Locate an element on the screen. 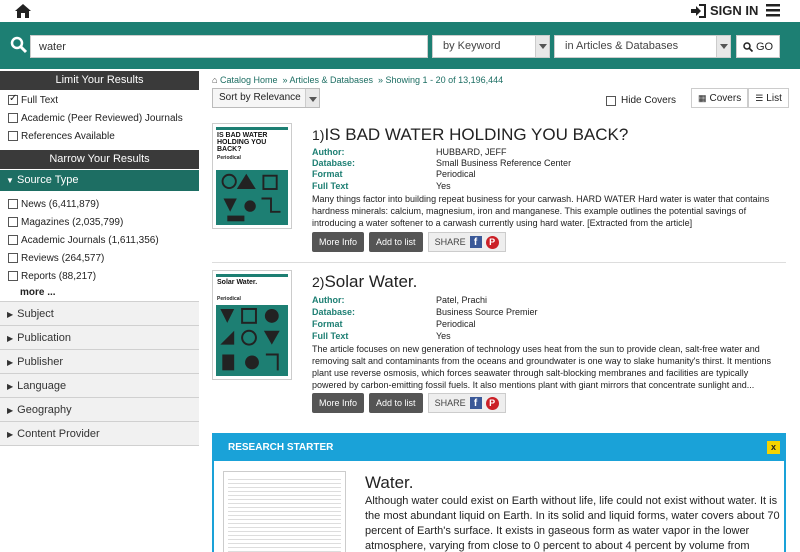 Image resolution: width=800 pixels, height=552 pixels. result-actions: More Info Add to list SHARE f P is located at coordinates (409, 403).